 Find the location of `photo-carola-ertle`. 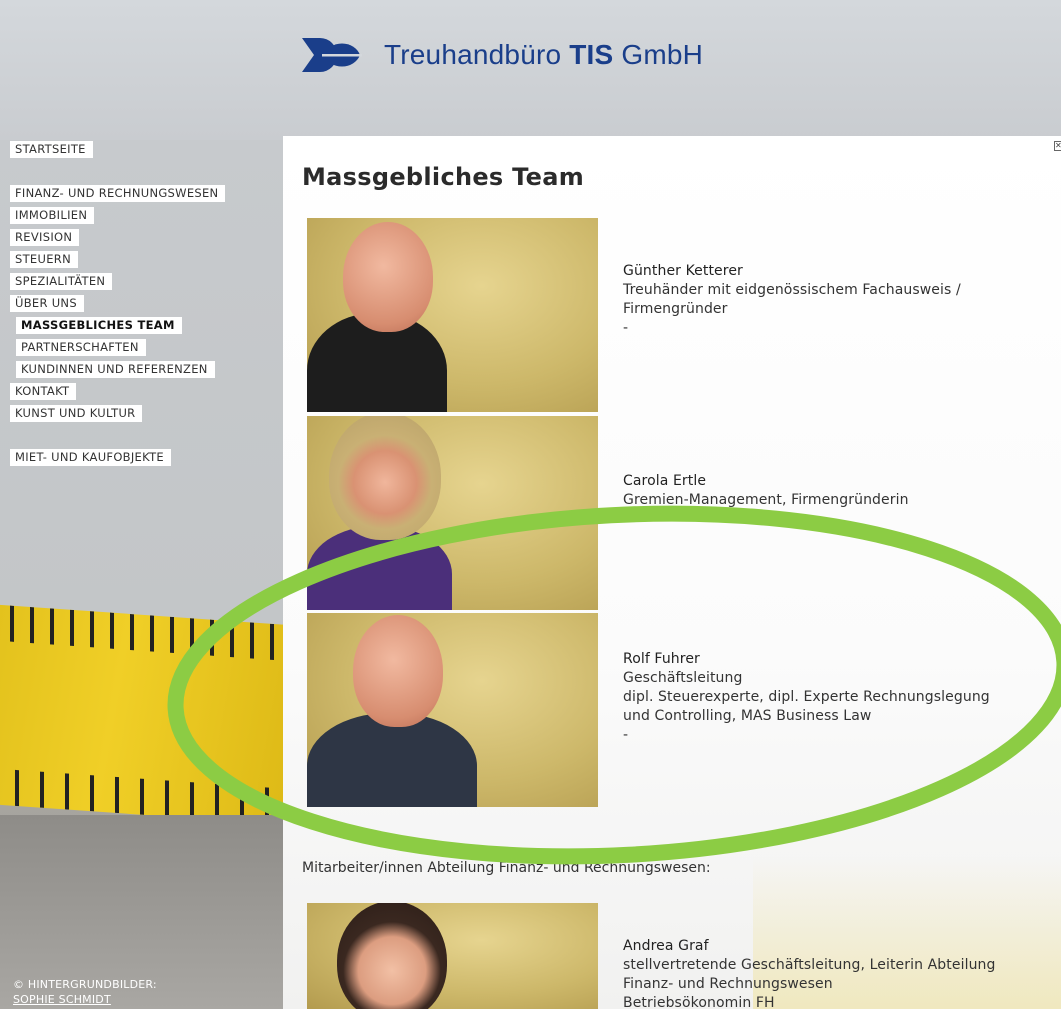

photo-carola-ertle is located at coordinates (452, 513).